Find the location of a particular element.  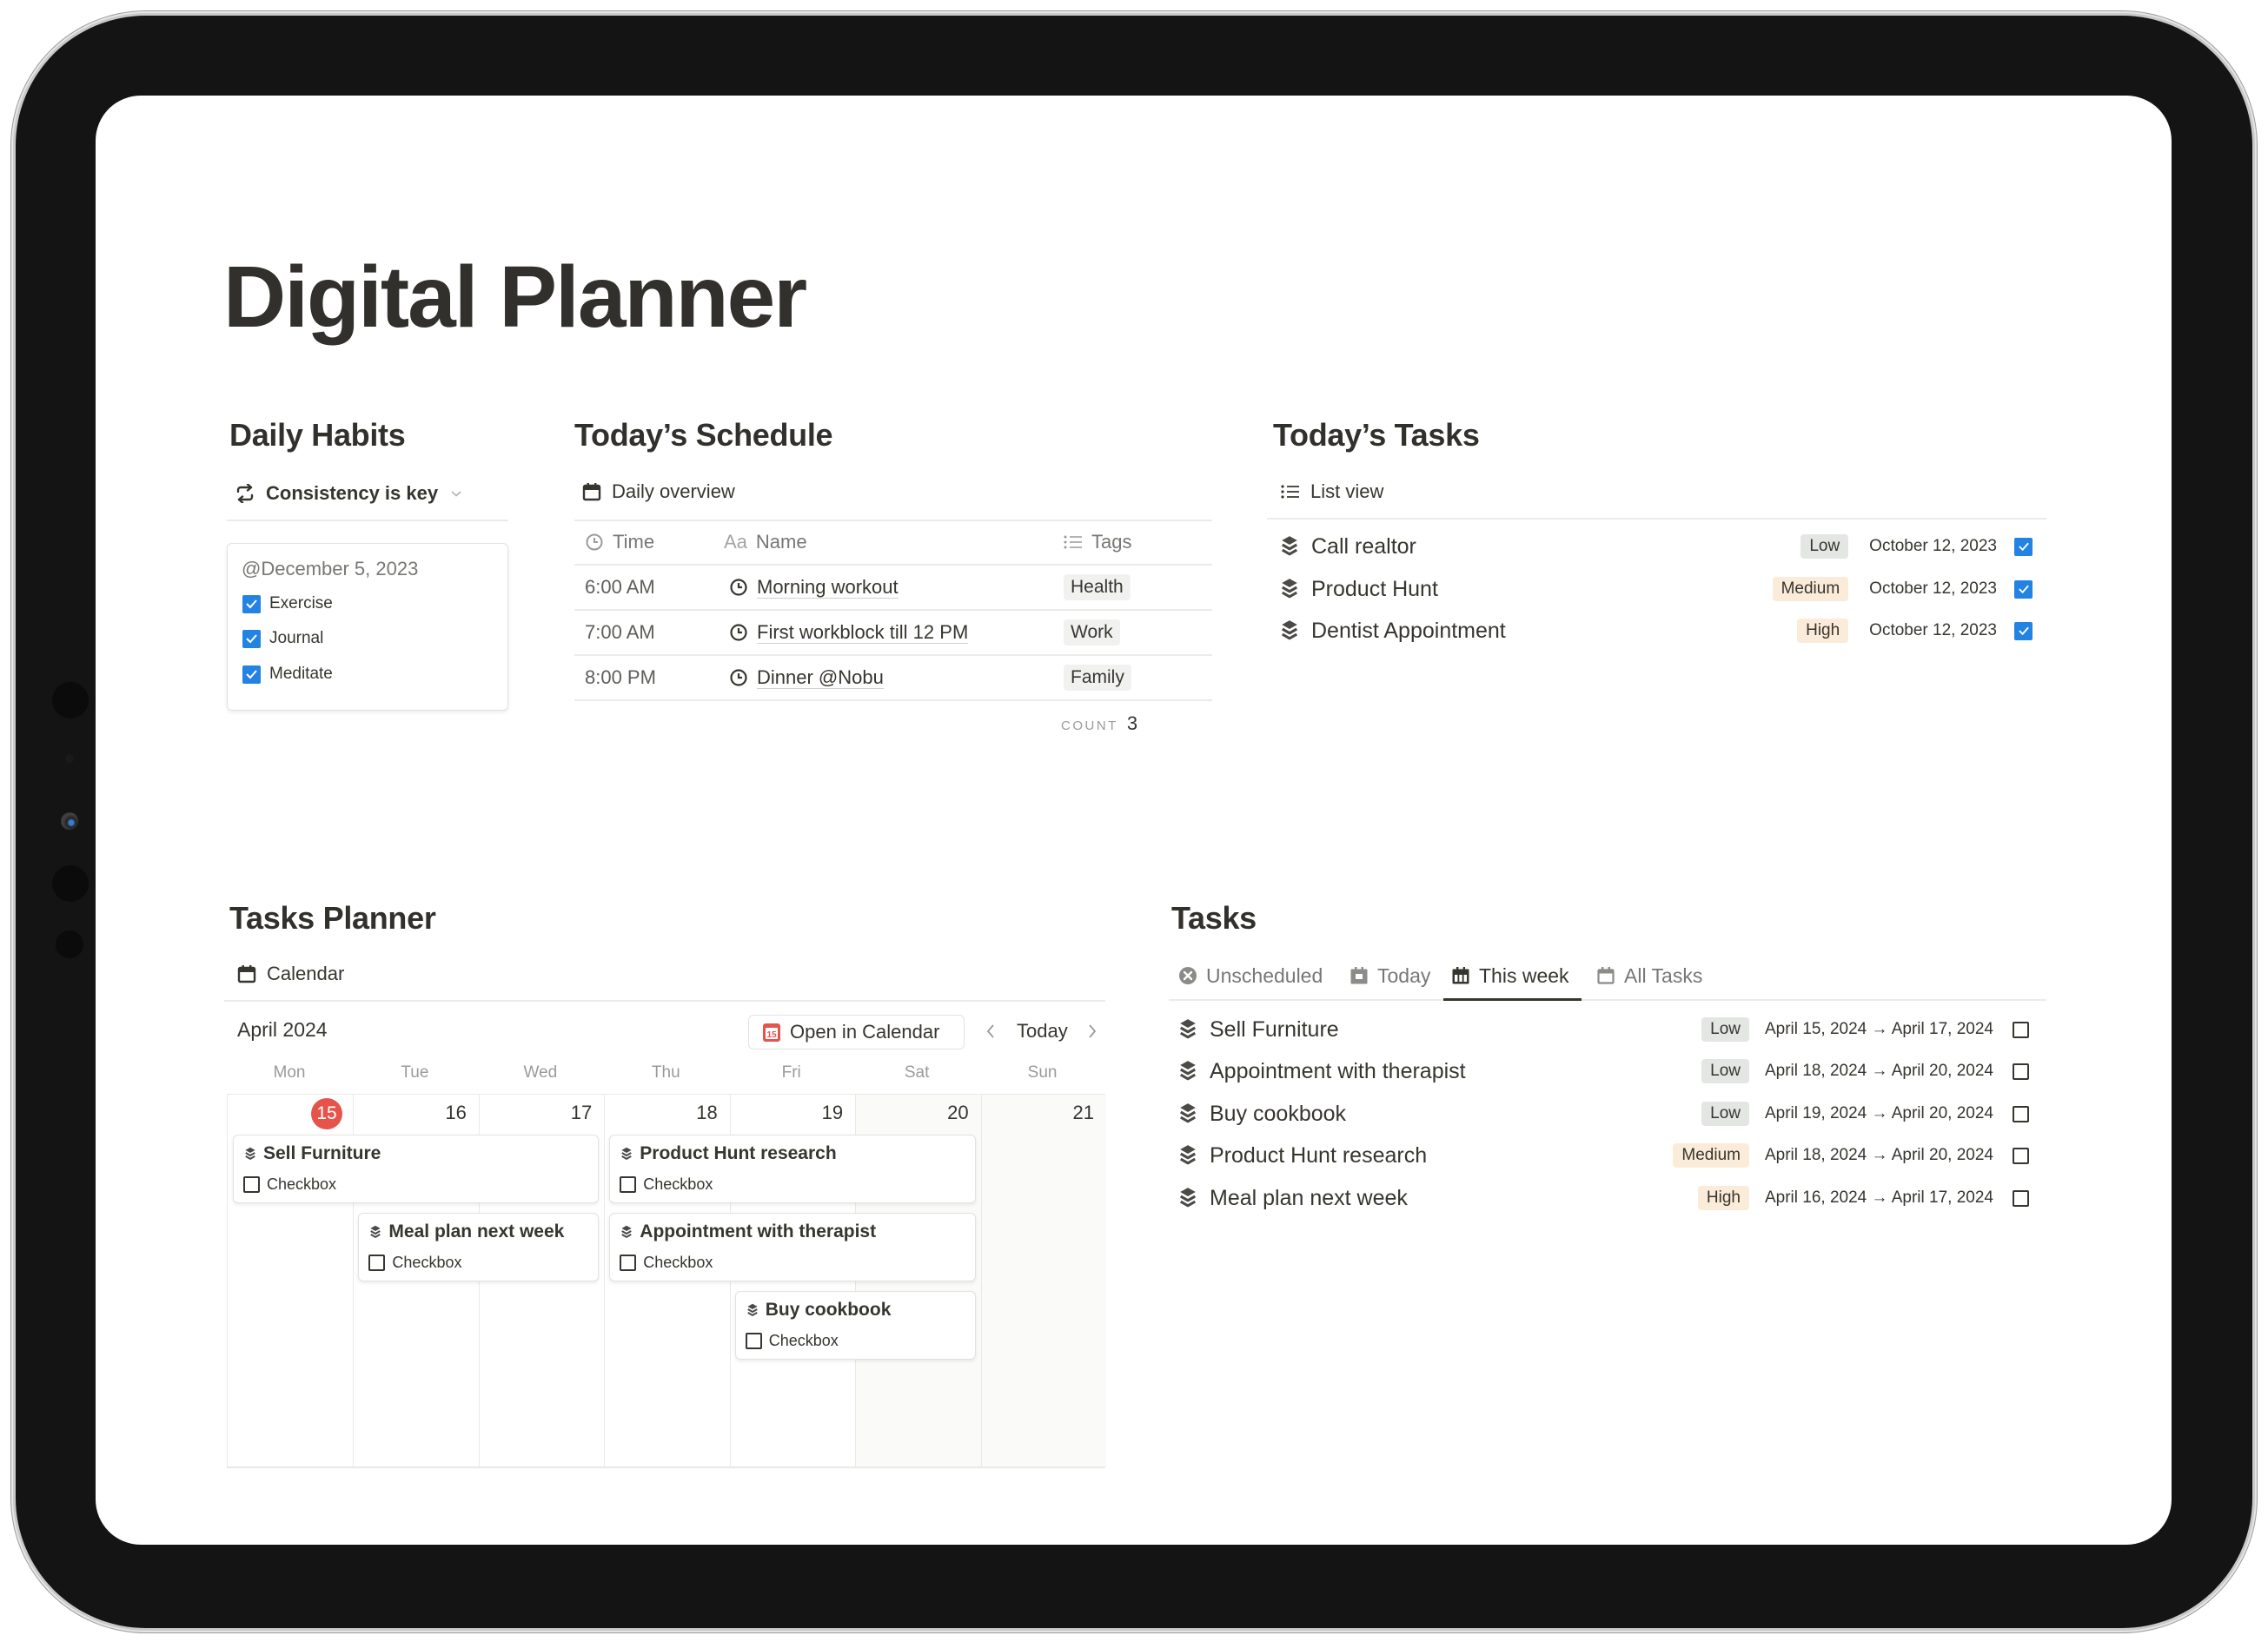

task-date: October 12, 2023 is located at coordinates (1933, 588).